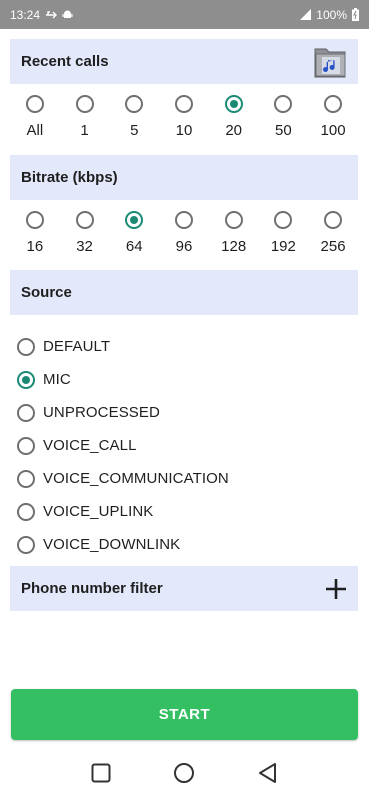 This screenshot has width=369, height=800. Describe the element at coordinates (92, 588) in the screenshot. I see `phone-filter-title: Phone number filter` at that location.